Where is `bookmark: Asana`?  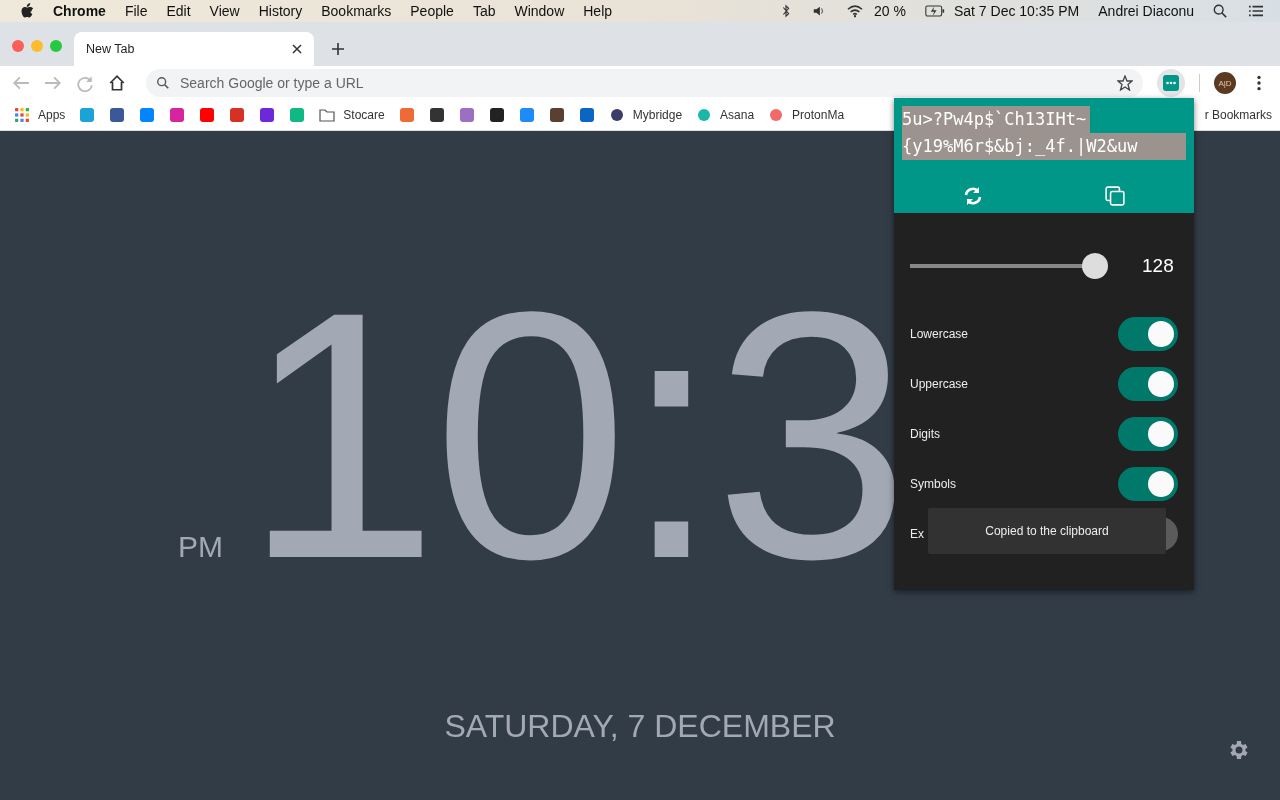
bookmark: Asana is located at coordinates (725, 115).